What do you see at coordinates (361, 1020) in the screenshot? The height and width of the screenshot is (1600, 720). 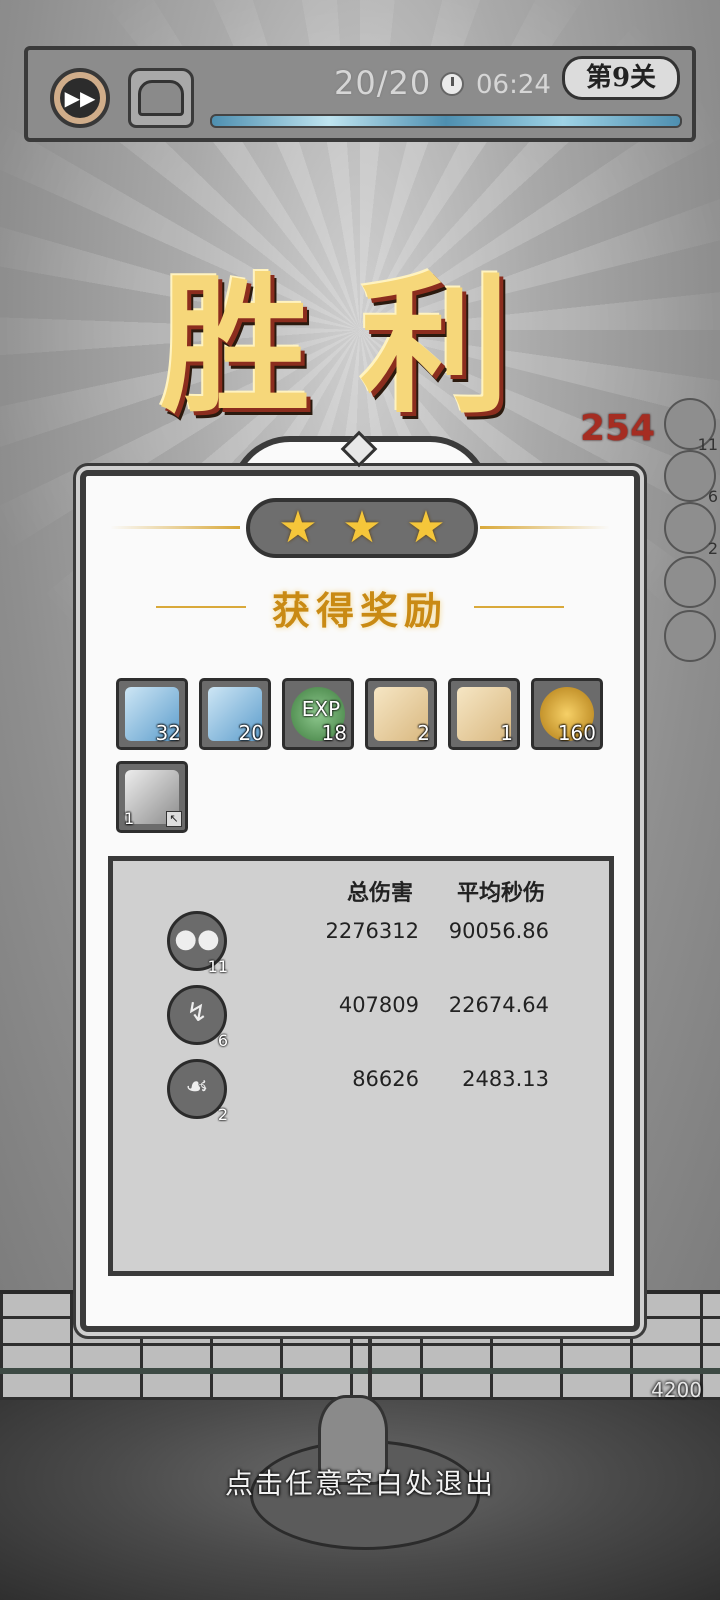 I see `stats-row: ↯ 6 407809 22674.64` at bounding box center [361, 1020].